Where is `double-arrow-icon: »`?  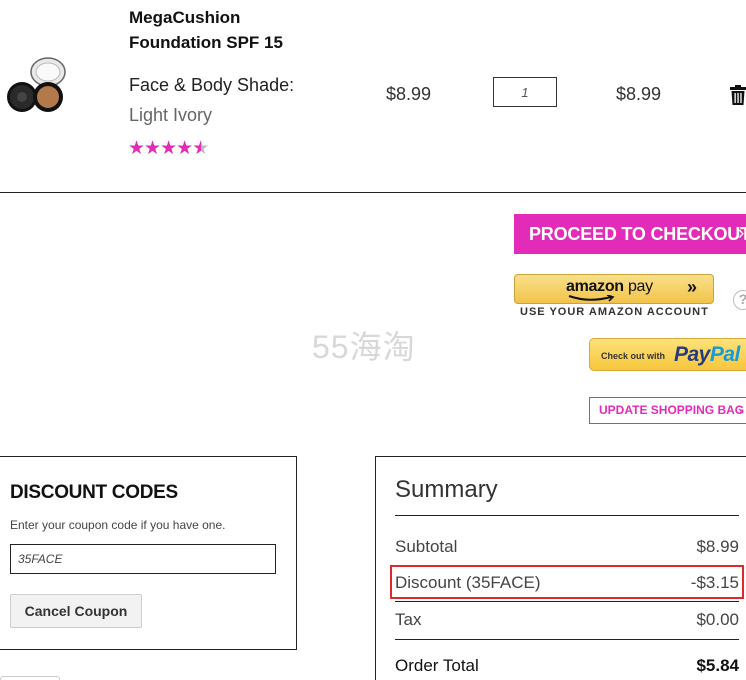
double-arrow-icon: » is located at coordinates (692, 287).